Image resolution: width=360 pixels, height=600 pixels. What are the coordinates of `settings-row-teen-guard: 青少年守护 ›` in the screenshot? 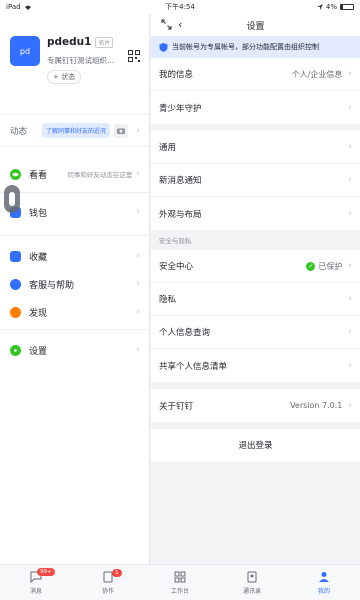 It's located at (255, 107).